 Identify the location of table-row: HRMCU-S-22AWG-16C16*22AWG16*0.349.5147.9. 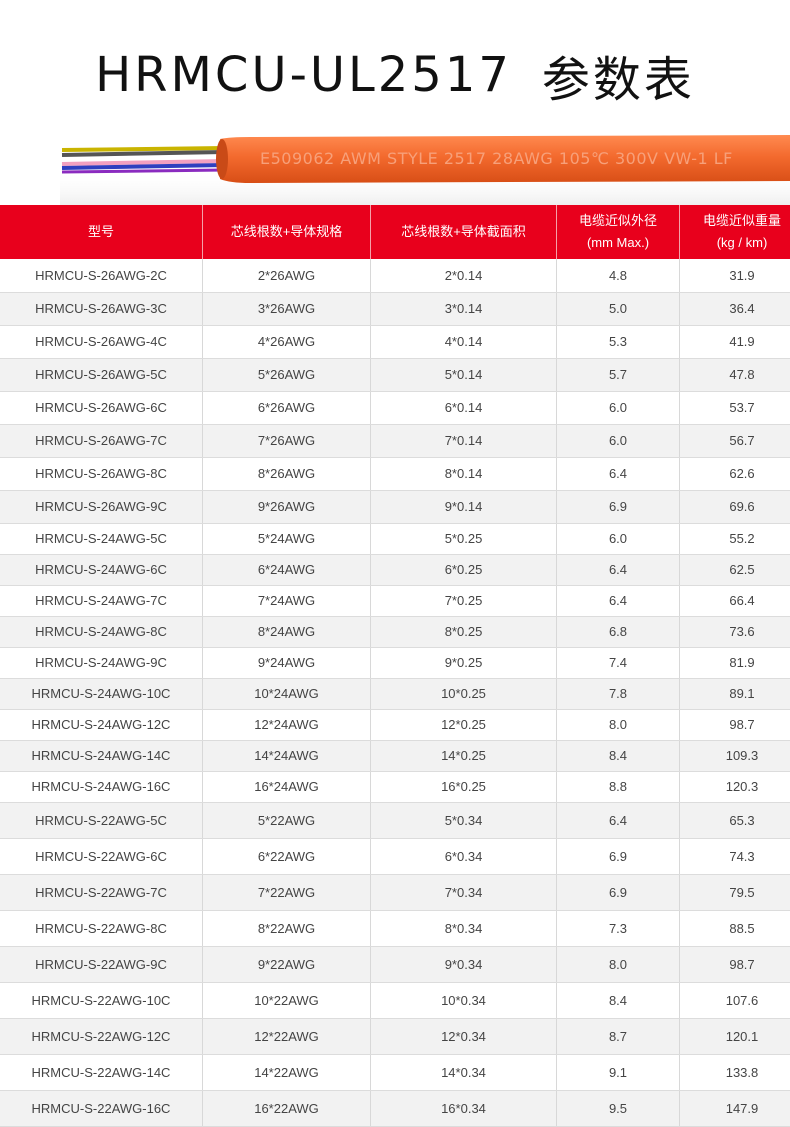
(395, 1108).